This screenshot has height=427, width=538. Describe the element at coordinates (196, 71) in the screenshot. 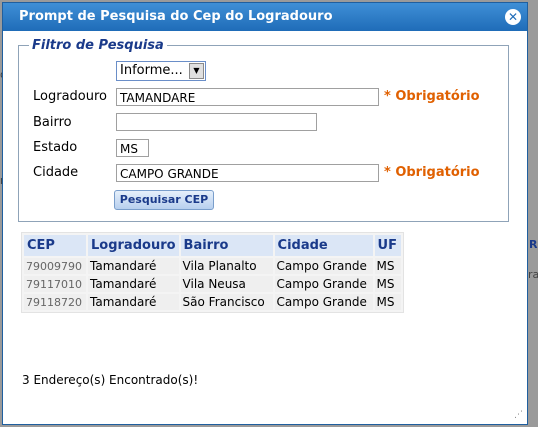

I see `chevron-down-icon: ▼` at that location.